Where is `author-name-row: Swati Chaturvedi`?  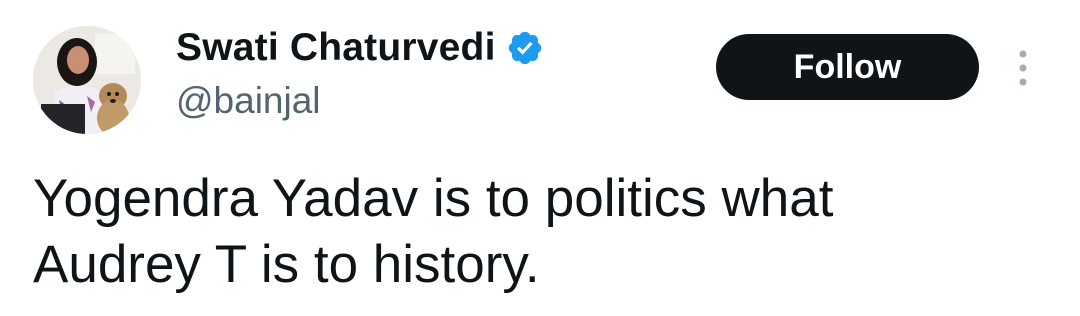 author-name-row: Swati Chaturvedi is located at coordinates (360, 48).